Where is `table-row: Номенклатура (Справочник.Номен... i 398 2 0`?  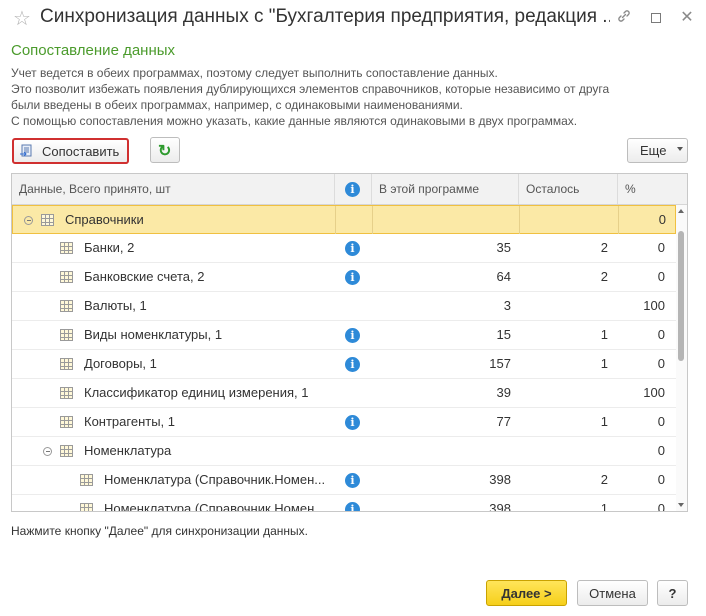
table-row: Номенклатура (Справочник.Номен... i 398 2 0 is located at coordinates (344, 480).